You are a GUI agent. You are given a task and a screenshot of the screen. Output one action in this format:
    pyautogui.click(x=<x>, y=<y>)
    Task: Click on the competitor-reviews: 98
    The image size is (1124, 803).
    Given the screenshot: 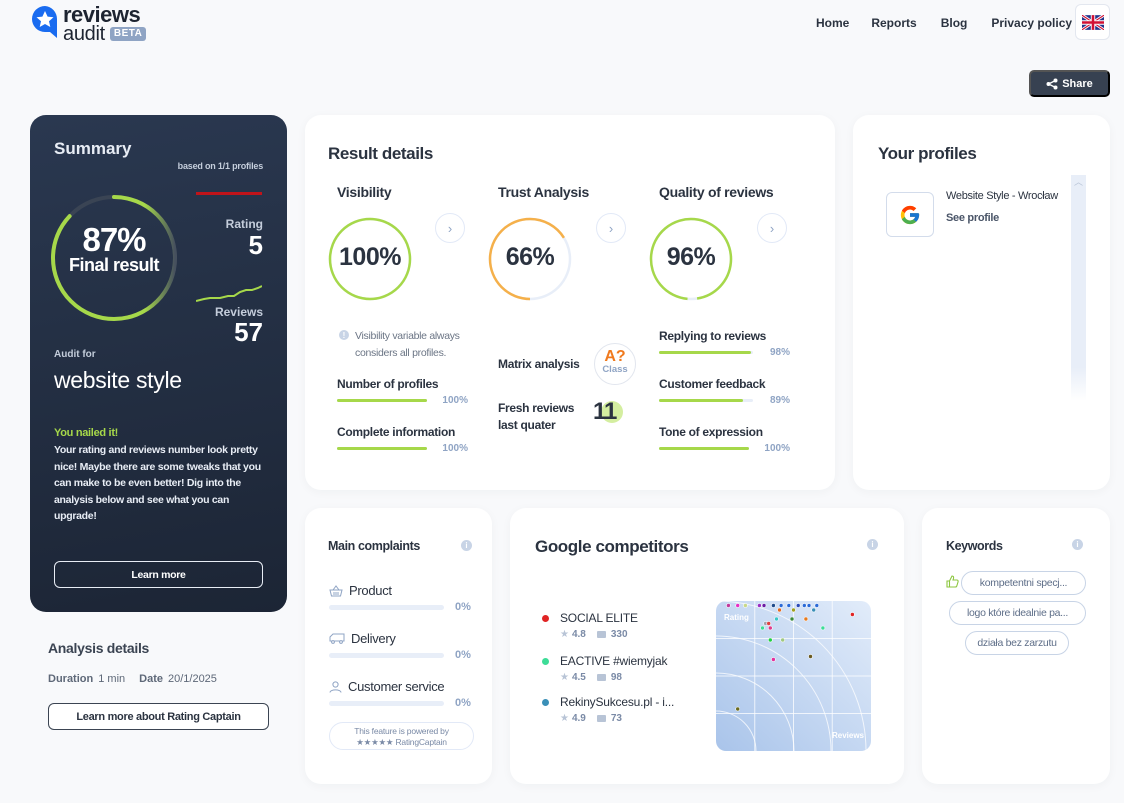 What is the action you would take?
    pyautogui.click(x=616, y=677)
    